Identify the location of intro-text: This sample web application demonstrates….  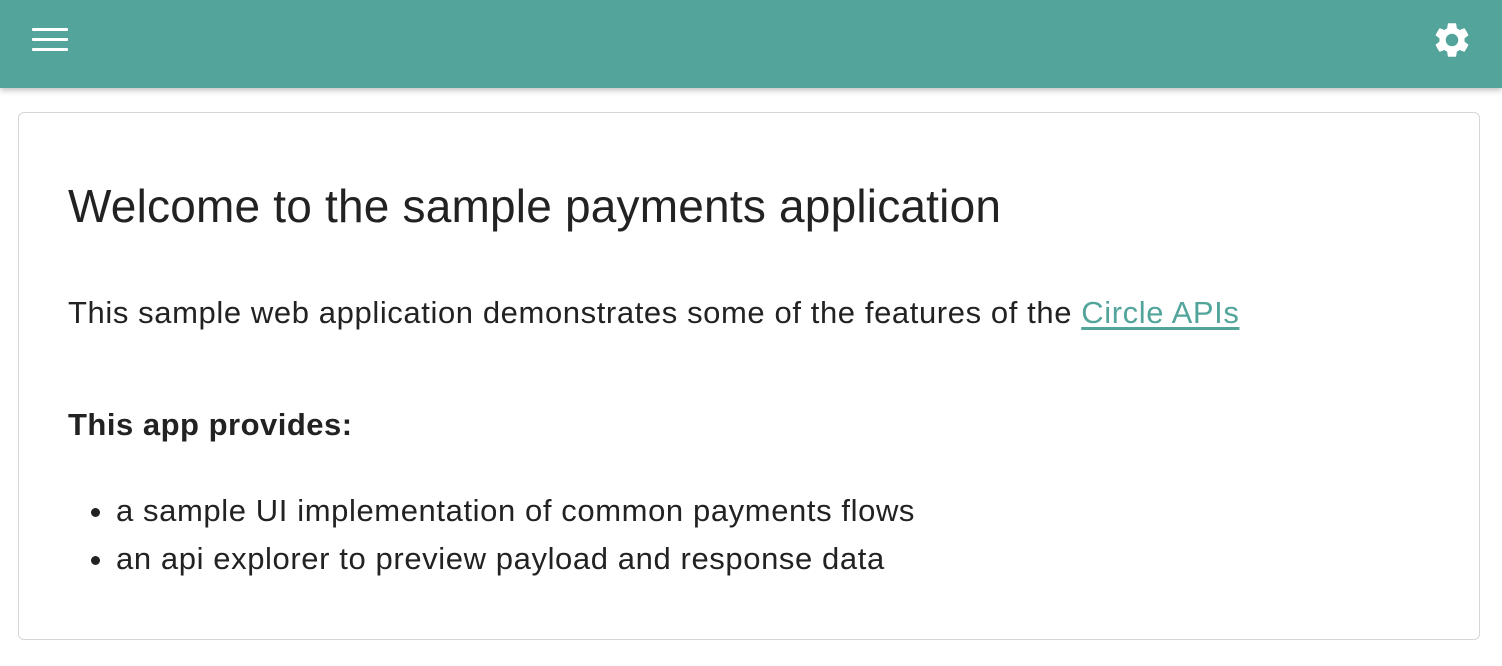
(653, 313).